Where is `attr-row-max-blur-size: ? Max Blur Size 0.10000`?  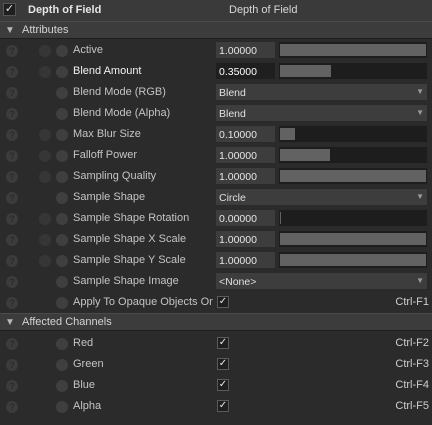
attr-row-max-blur-size: ? Max Blur Size 0.10000 is located at coordinates (216, 134).